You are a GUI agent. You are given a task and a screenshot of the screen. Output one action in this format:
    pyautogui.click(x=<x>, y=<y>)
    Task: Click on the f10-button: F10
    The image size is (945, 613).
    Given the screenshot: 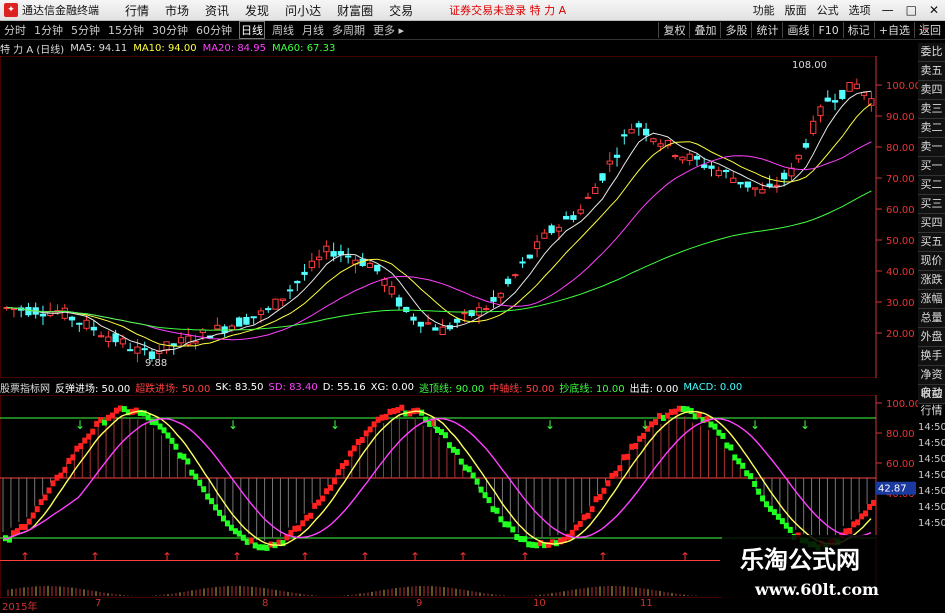 What is the action you would take?
    pyautogui.click(x=827, y=30)
    